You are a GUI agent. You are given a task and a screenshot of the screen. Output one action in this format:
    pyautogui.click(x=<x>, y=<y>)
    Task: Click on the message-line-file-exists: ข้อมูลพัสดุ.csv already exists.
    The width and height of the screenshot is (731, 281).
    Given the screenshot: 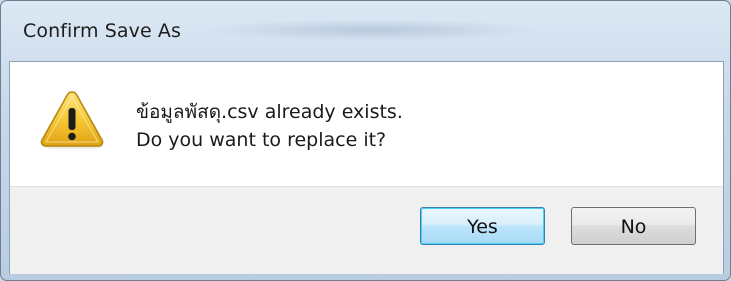 What is the action you would take?
    pyautogui.click(x=269, y=112)
    